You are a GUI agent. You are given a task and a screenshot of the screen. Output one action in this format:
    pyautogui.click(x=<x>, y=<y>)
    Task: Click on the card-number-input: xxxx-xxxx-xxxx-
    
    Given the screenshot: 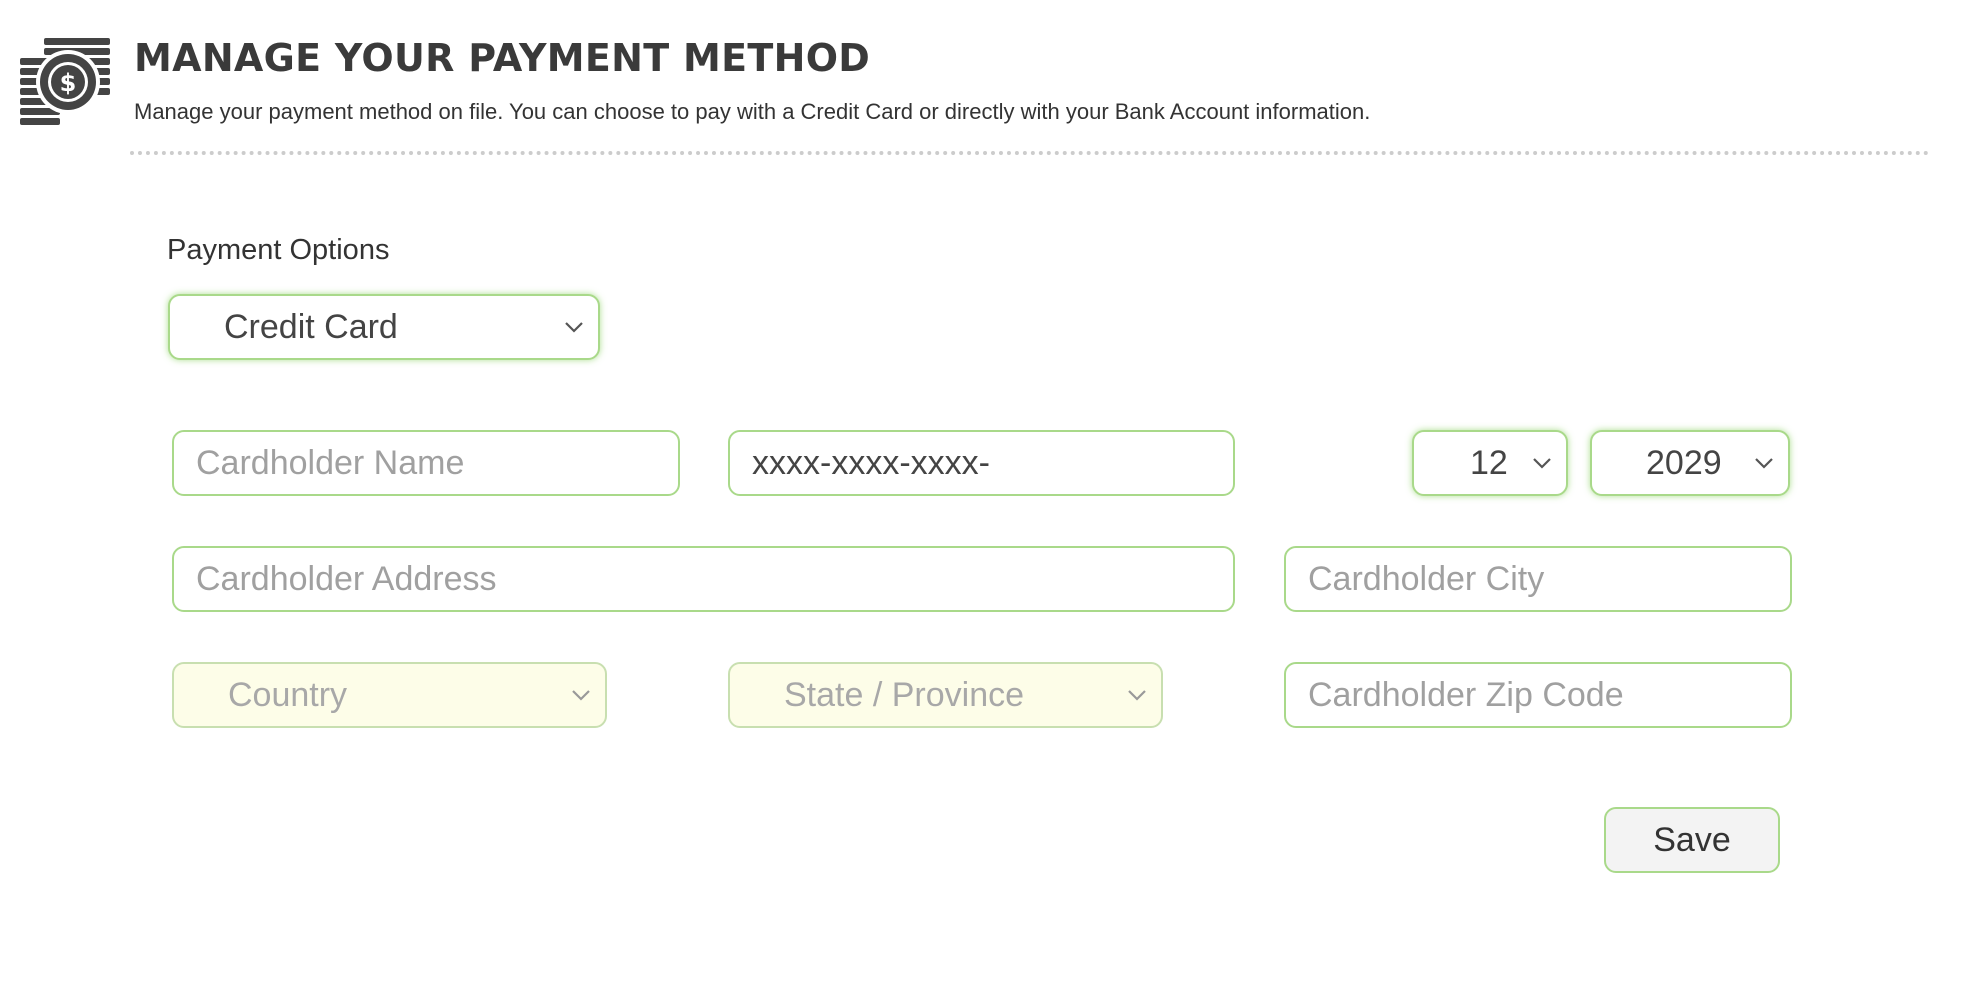 What is the action you would take?
    pyautogui.click(x=981, y=463)
    